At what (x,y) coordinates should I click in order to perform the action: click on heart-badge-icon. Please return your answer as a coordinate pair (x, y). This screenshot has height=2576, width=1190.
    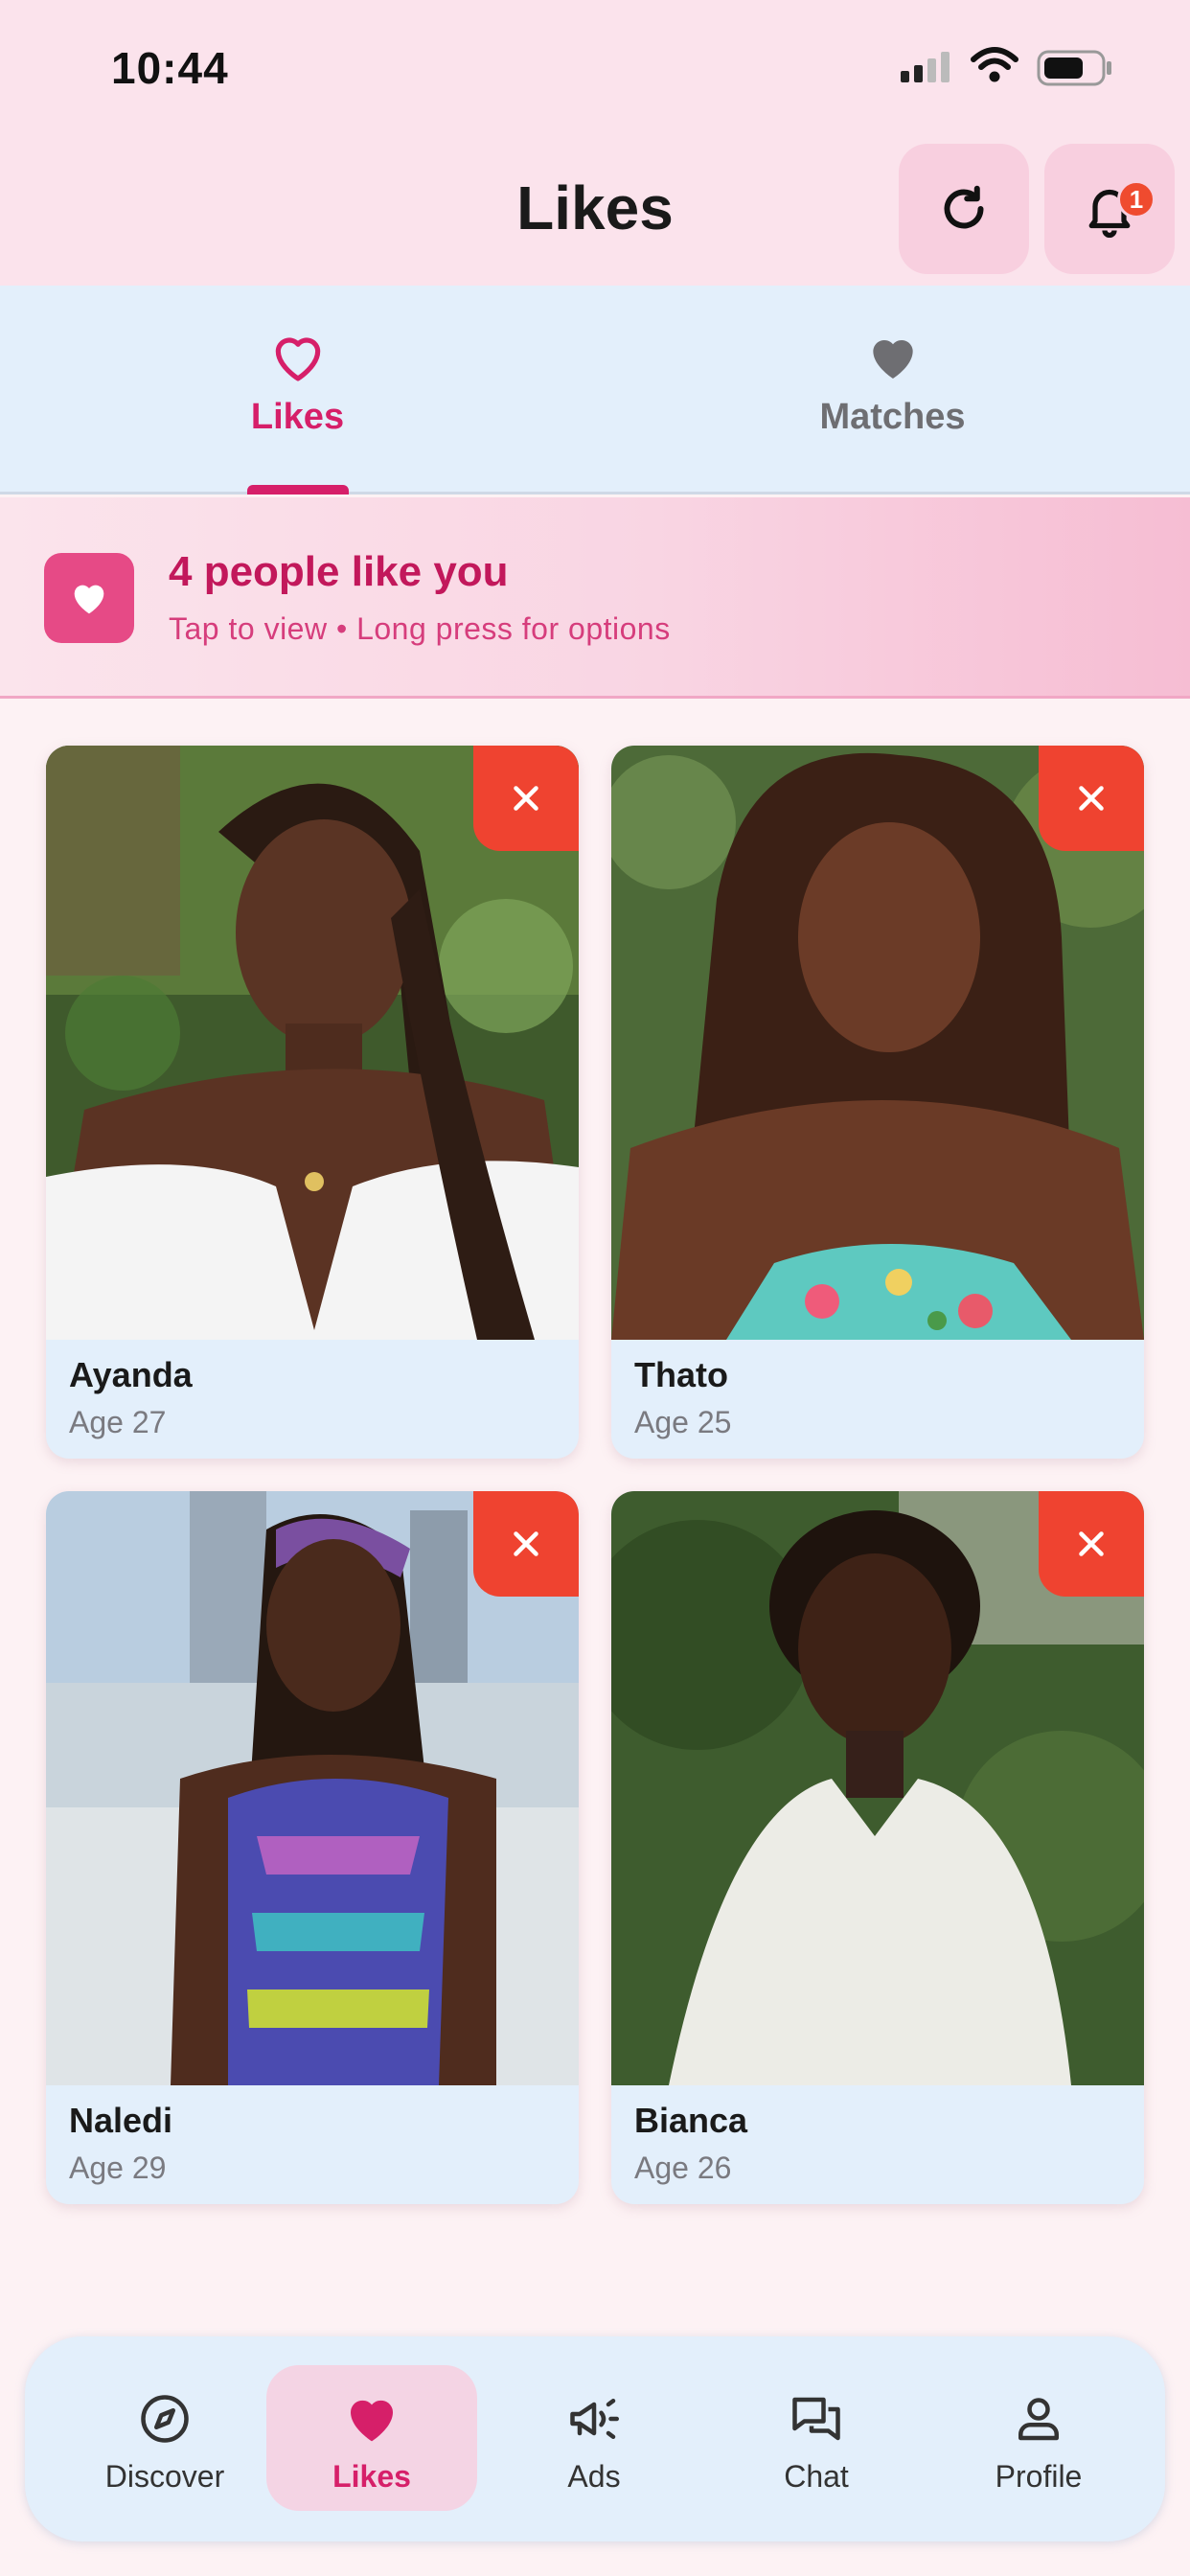
    Looking at the image, I should click on (89, 598).